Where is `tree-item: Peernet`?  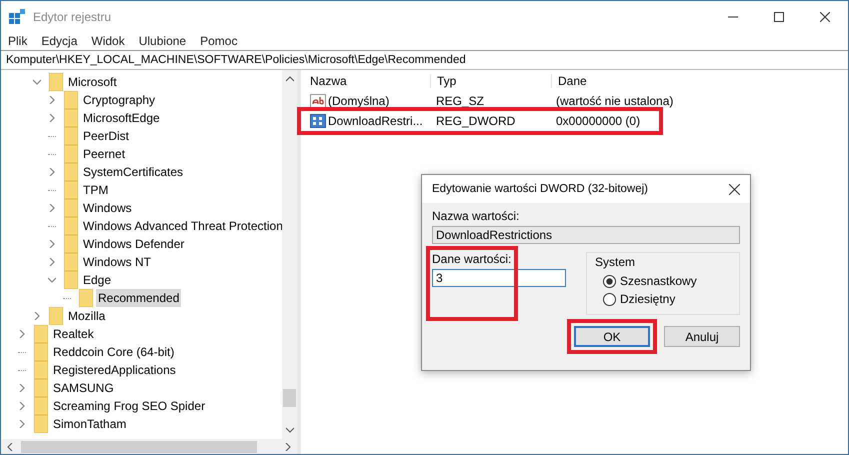
tree-item: Peernet is located at coordinates (104, 154).